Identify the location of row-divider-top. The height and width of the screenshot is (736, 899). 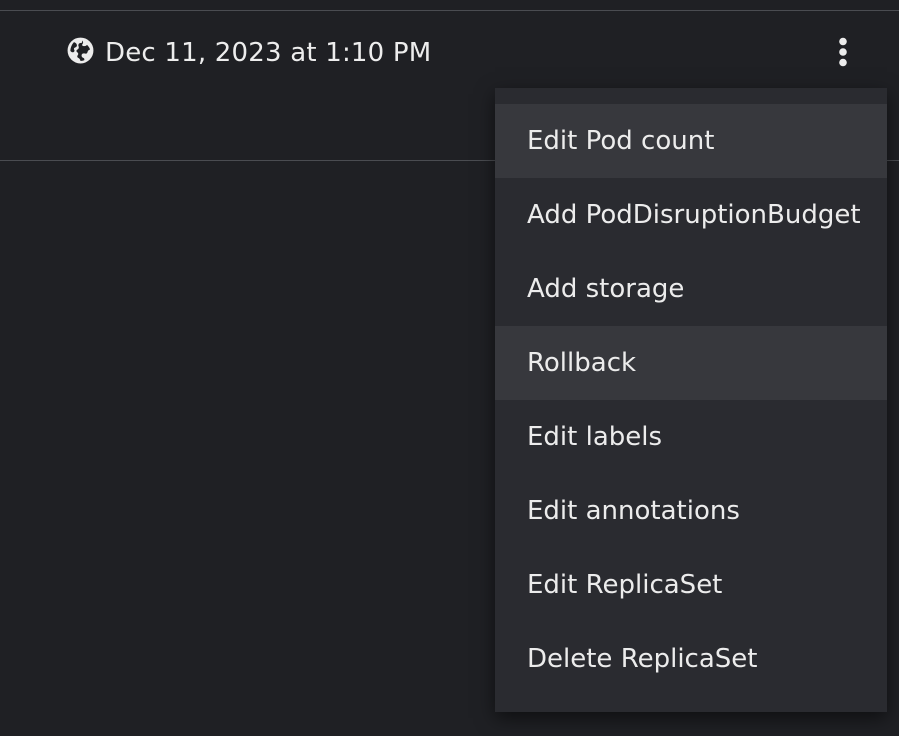
(449, 10).